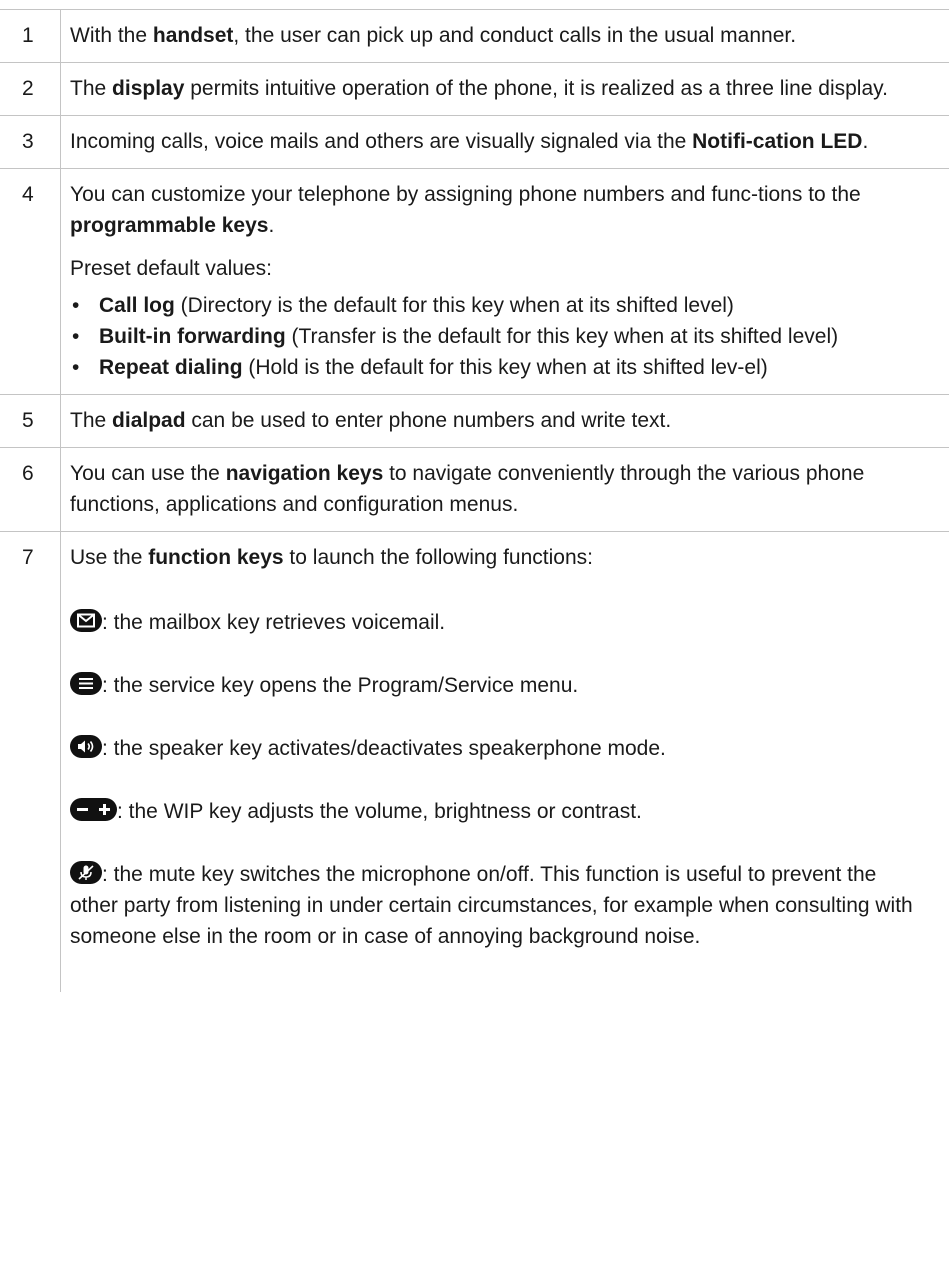 The height and width of the screenshot is (1276, 951). Describe the element at coordinates (30, 421) in the screenshot. I see `row-number: 5` at that location.